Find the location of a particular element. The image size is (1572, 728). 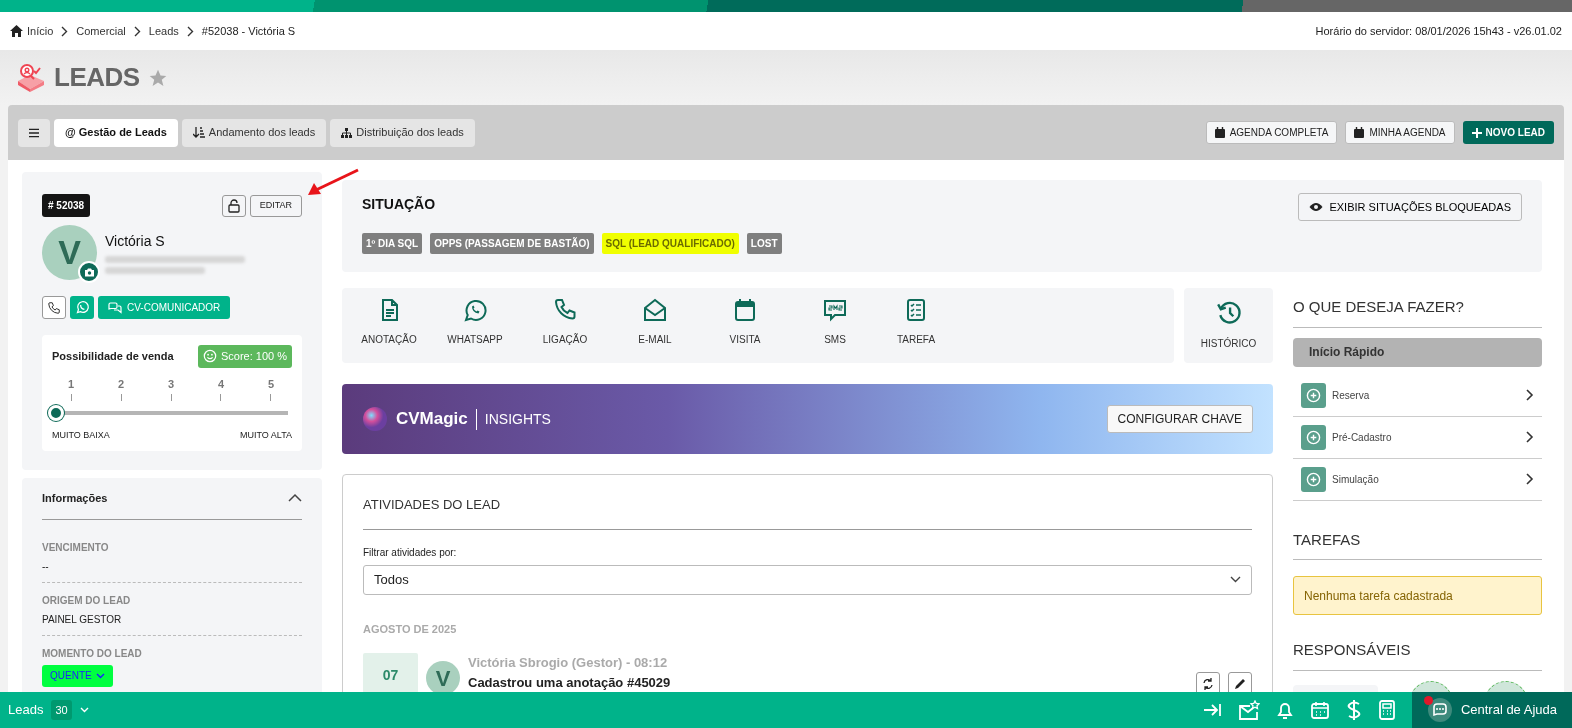

activity-author: Victória Sbrogio (Gestor) - 08:12 is located at coordinates (568, 663).